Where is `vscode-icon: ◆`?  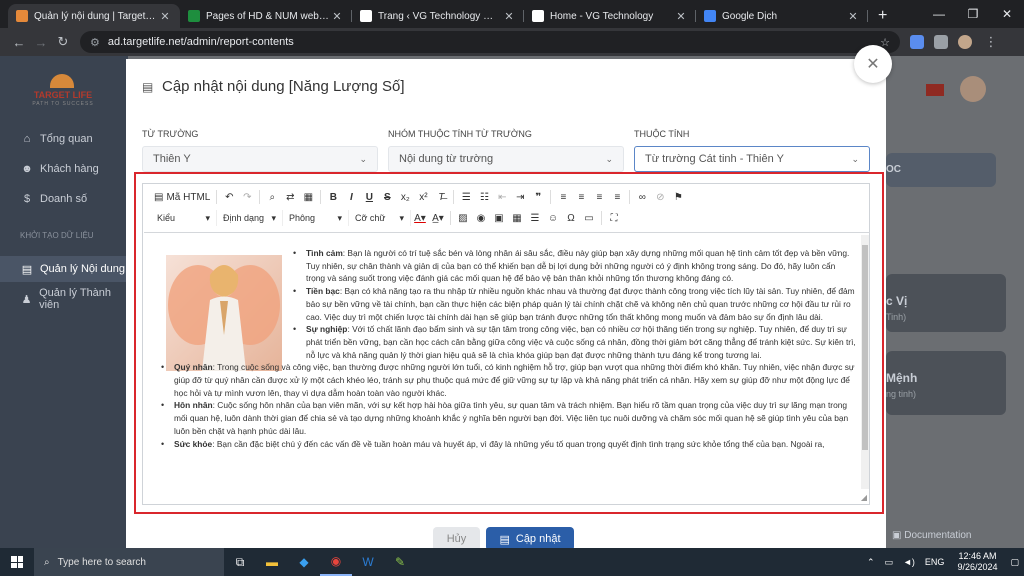 vscode-icon: ◆ is located at coordinates (304, 562).